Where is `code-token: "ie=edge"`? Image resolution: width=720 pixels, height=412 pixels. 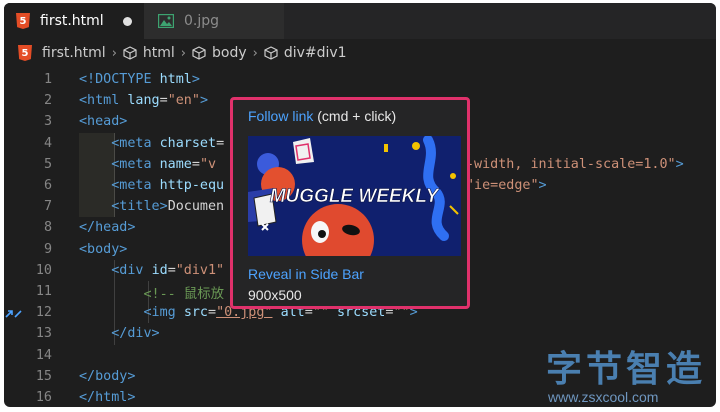
code-token: "ie=edge" is located at coordinates (502, 185).